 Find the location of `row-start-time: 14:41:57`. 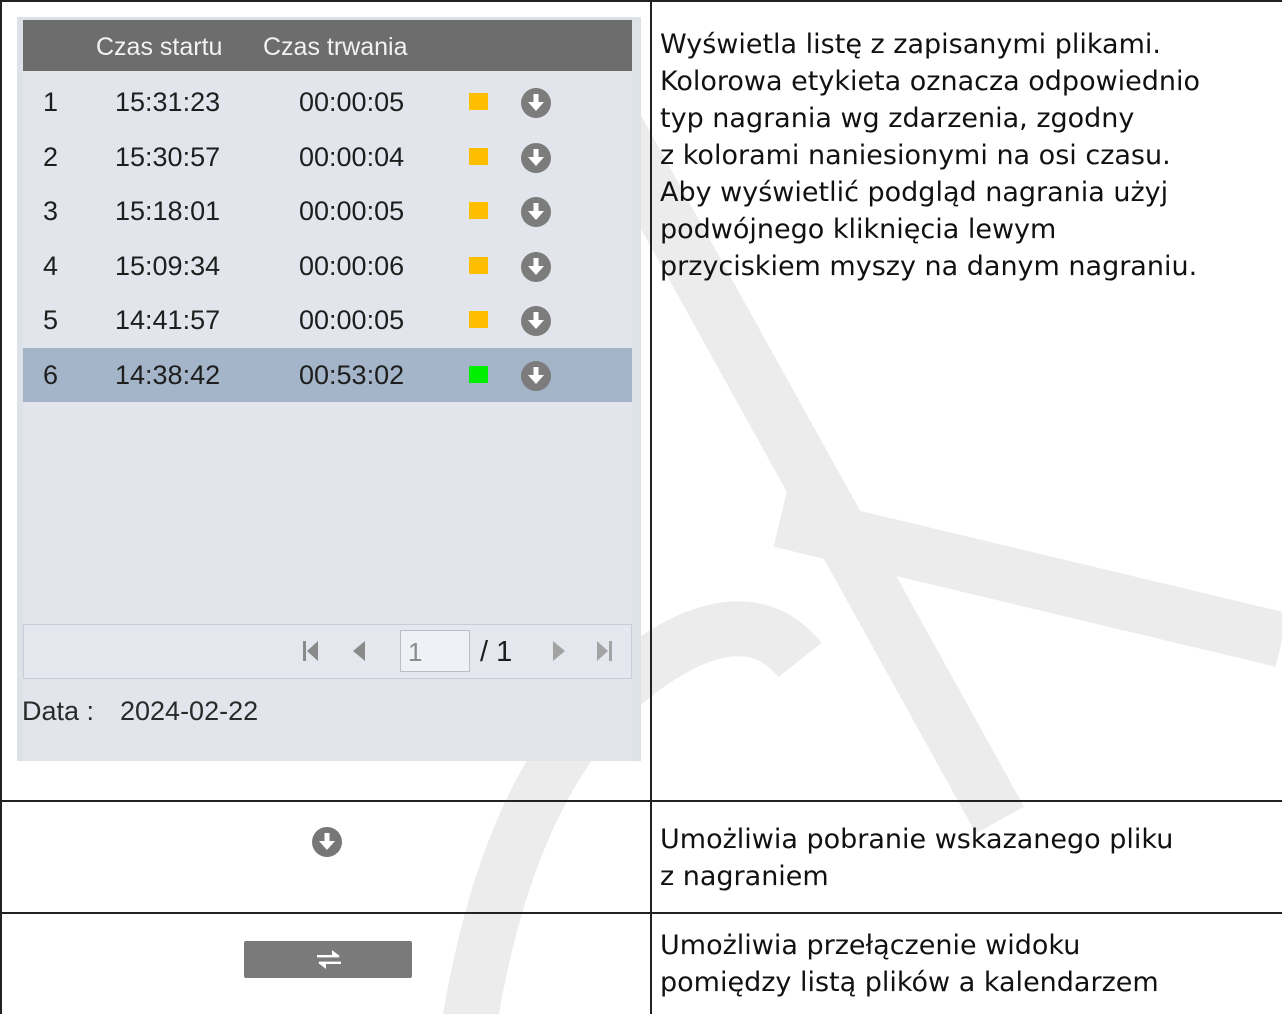

row-start-time: 14:41:57 is located at coordinates (168, 320).